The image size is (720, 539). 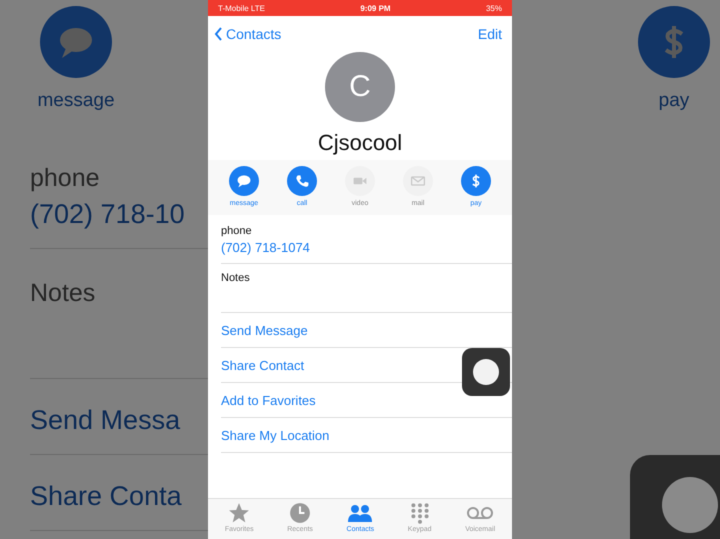 What do you see at coordinates (419, 513) in the screenshot?
I see `keypad-icon` at bounding box center [419, 513].